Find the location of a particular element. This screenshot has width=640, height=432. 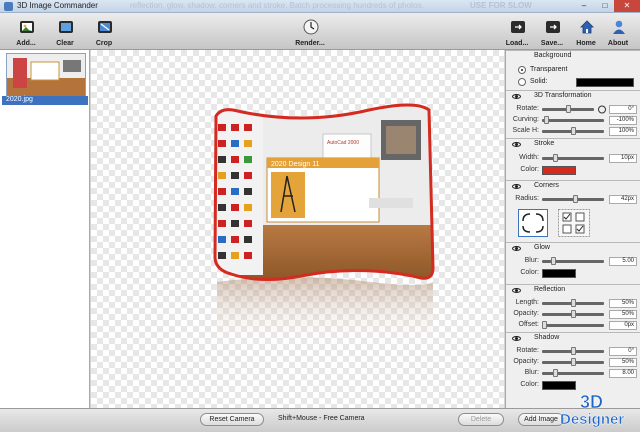

reflection-offset-slider is located at coordinates (573, 325).